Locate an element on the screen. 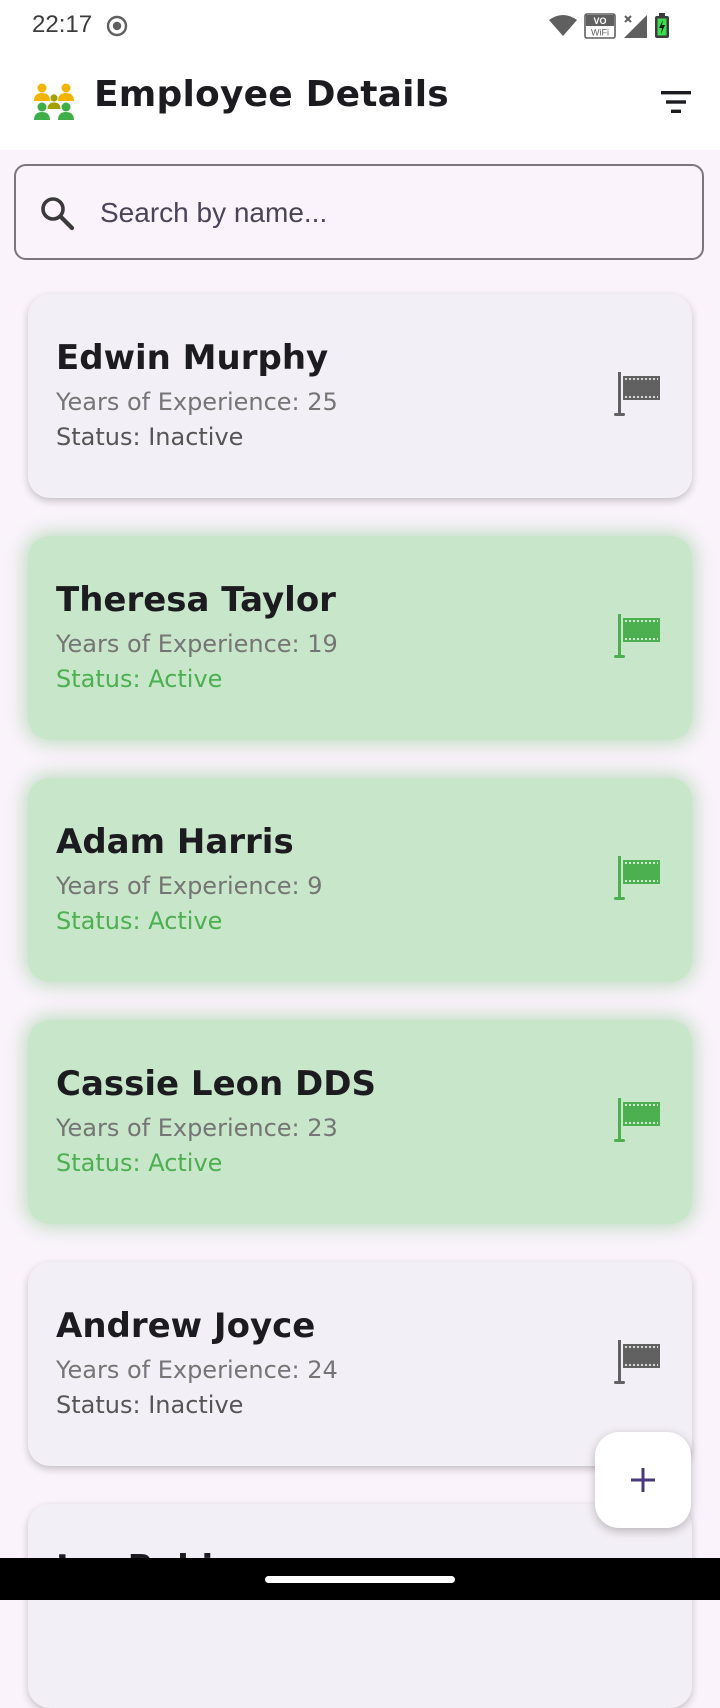 The height and width of the screenshot is (1708, 720). page-title: Employee Details is located at coordinates (271, 94).